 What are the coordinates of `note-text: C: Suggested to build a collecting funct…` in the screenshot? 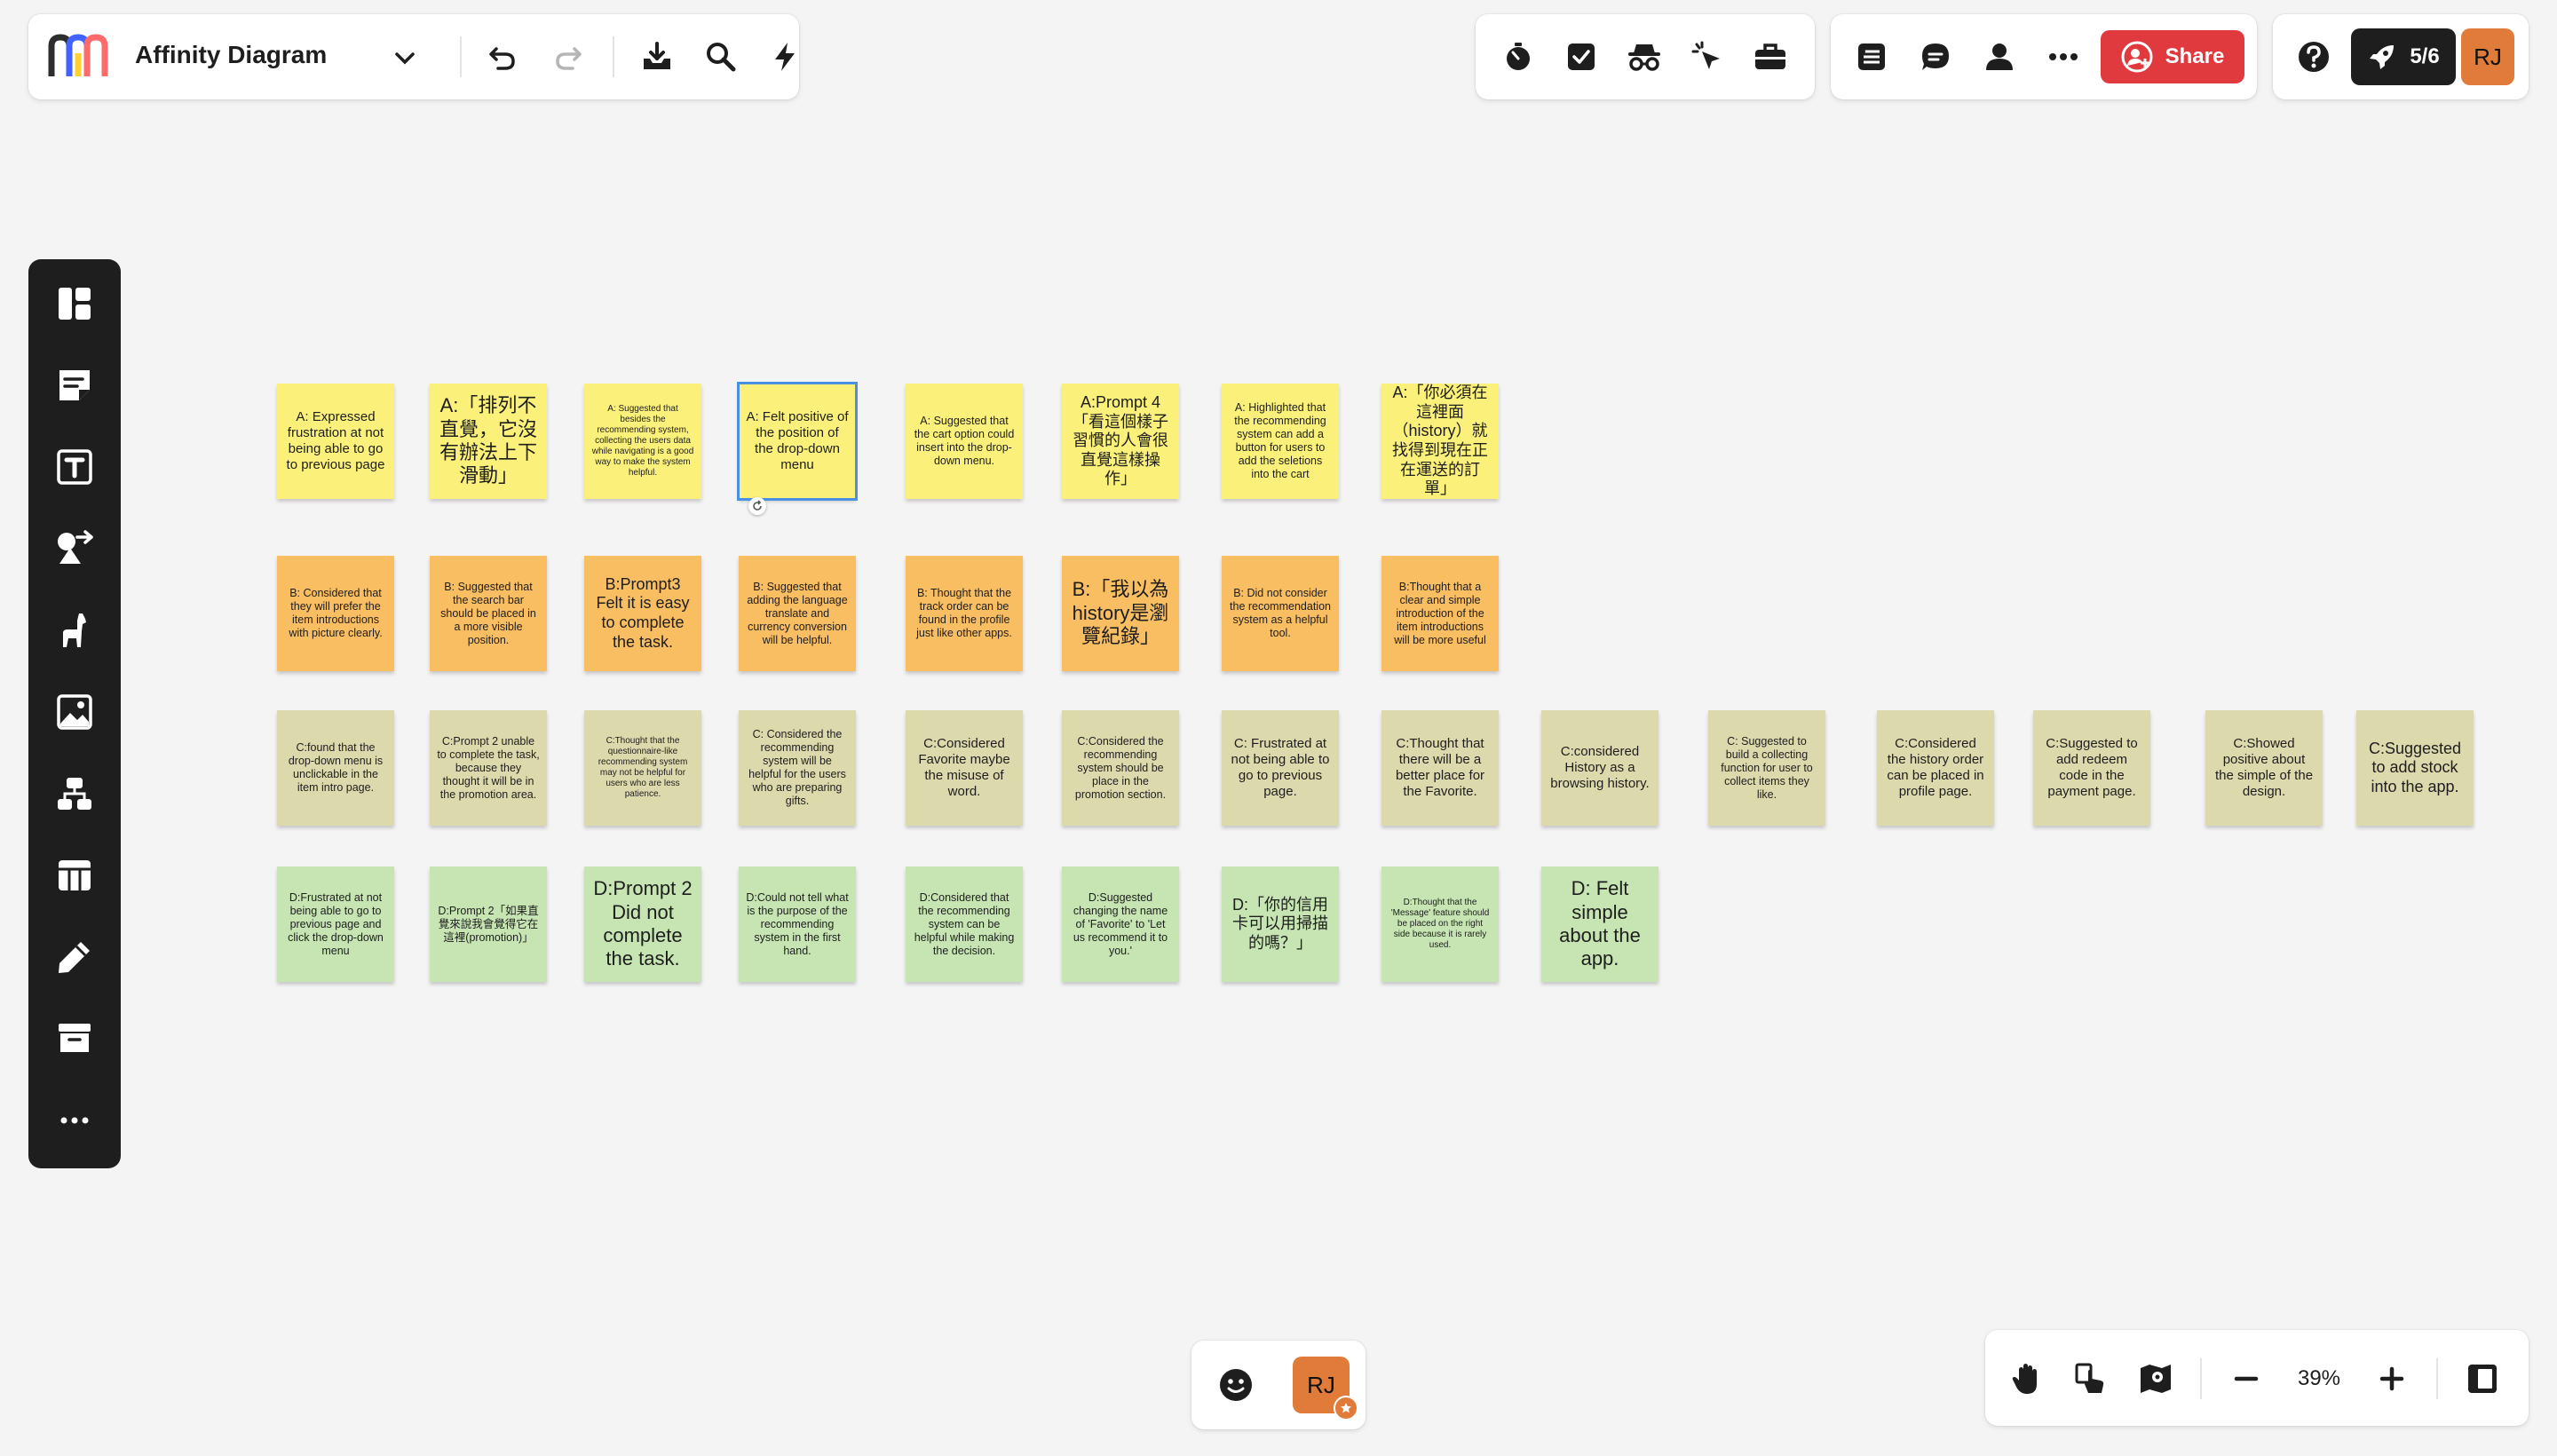 It's located at (1767, 767).